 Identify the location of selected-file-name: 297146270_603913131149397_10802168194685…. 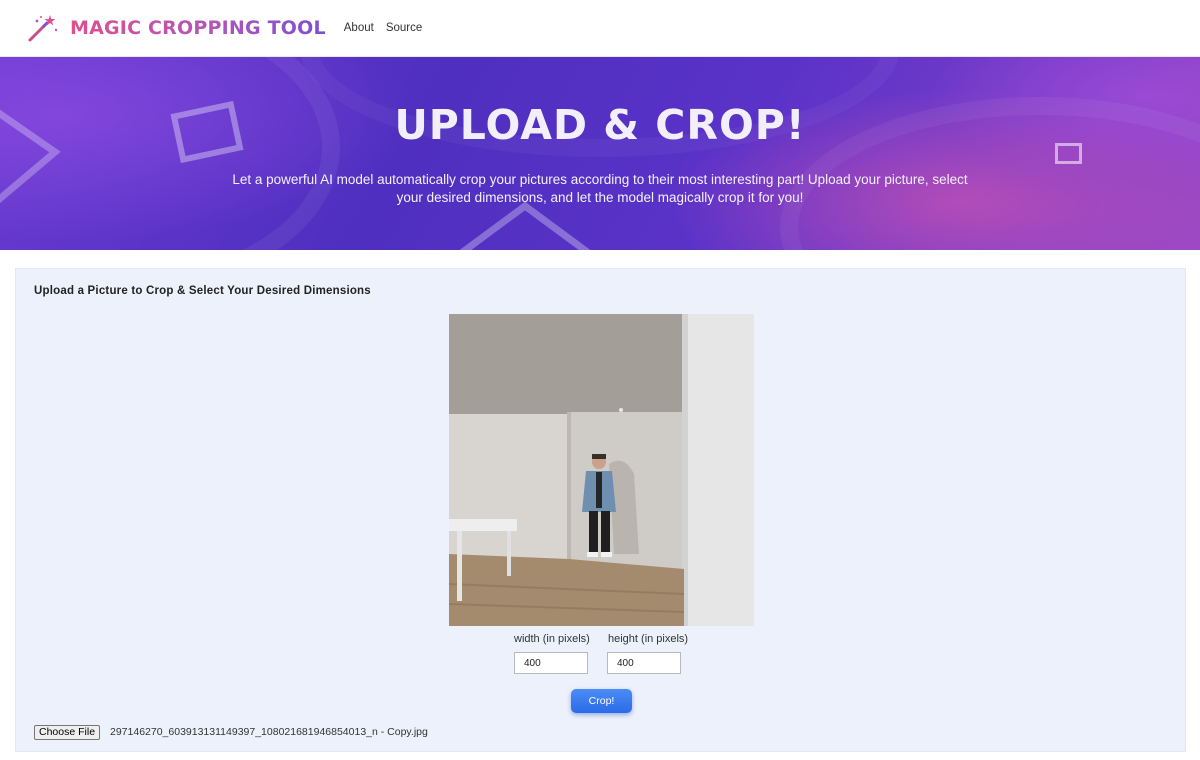
(269, 732).